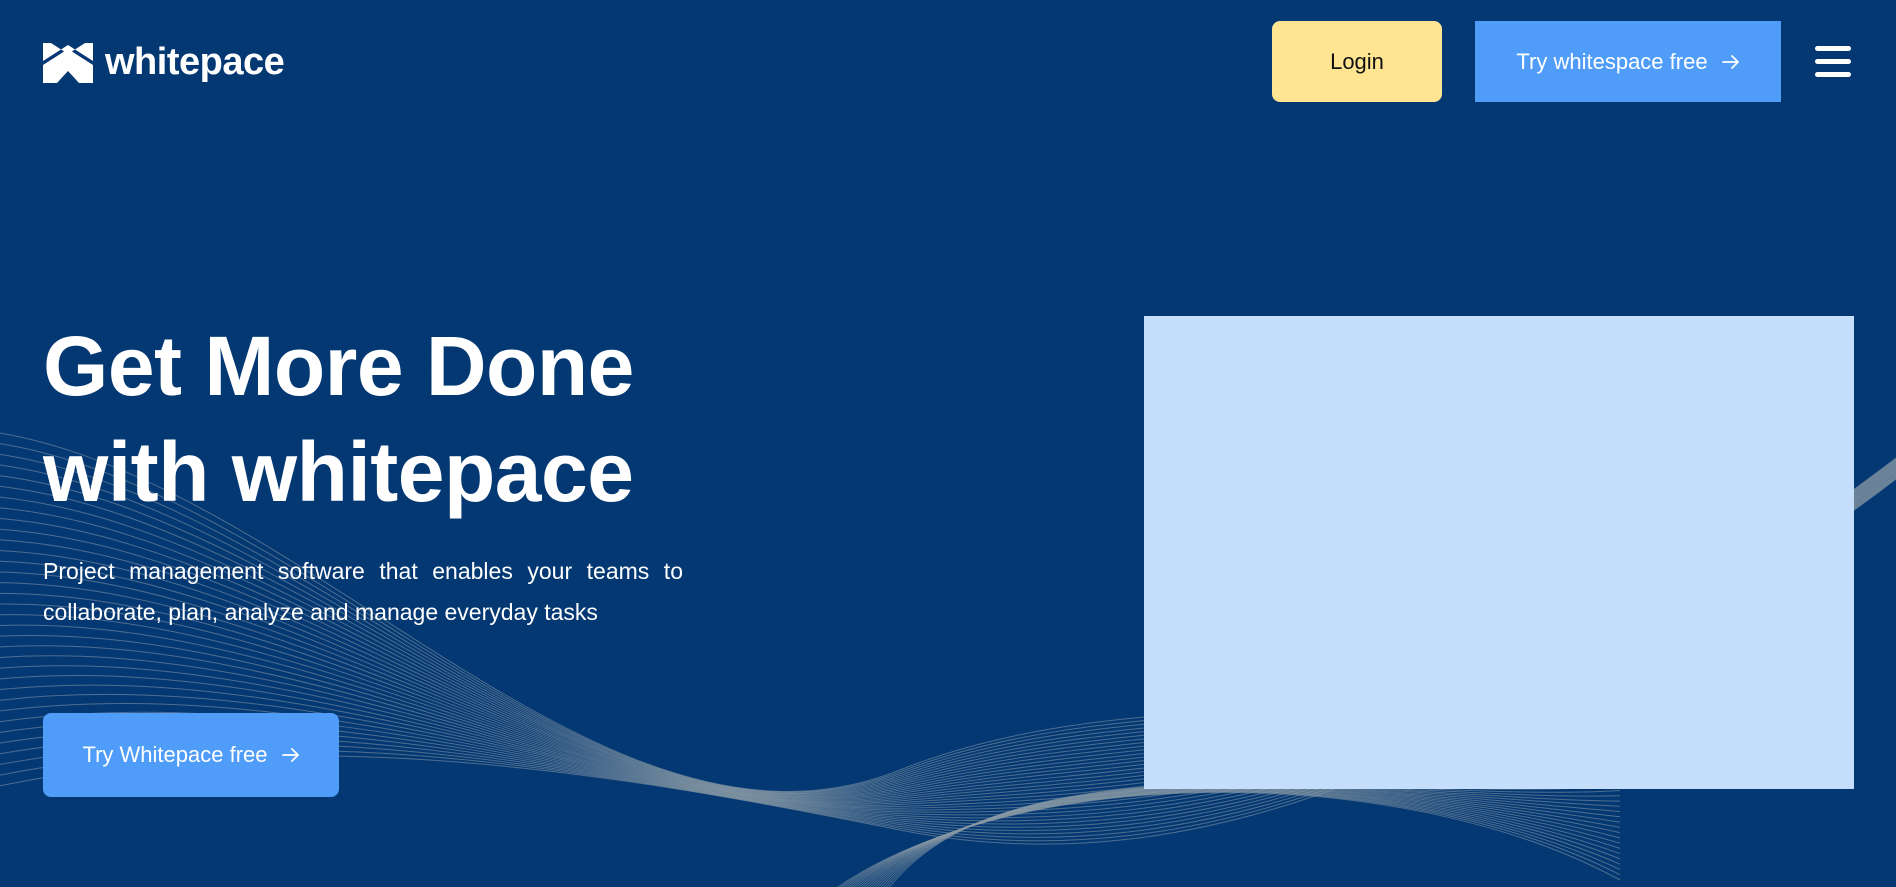 The width and height of the screenshot is (1896, 887). What do you see at coordinates (175, 754) in the screenshot?
I see `try-free-hero-label: Try Whitepace free` at bounding box center [175, 754].